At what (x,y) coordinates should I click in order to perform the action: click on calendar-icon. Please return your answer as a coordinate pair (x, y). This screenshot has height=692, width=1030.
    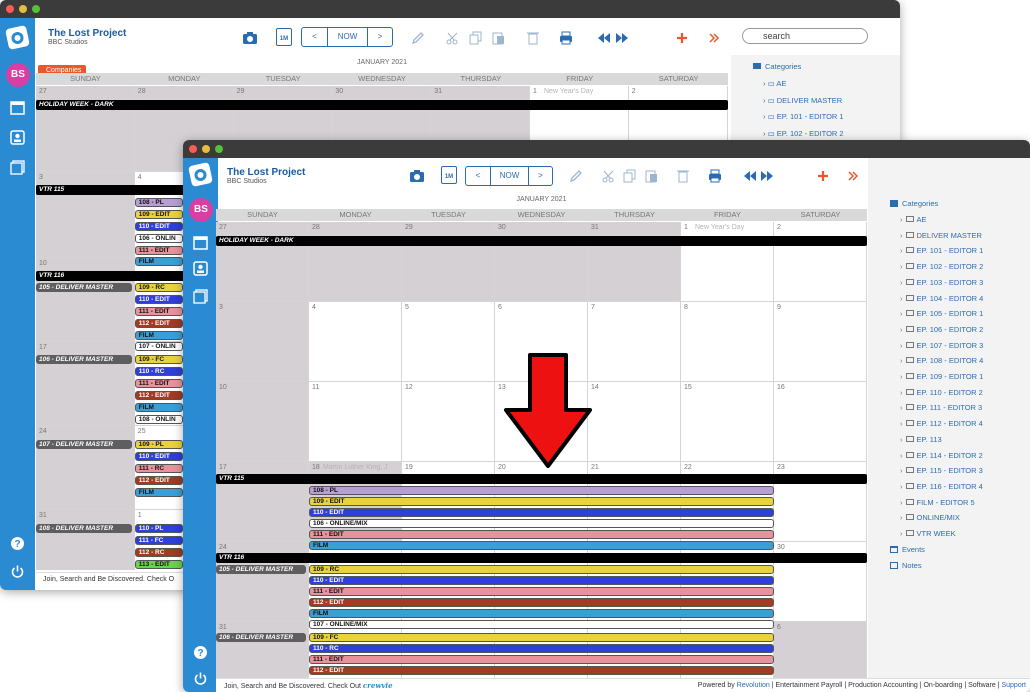
    Looking at the image, I should click on (17, 107).